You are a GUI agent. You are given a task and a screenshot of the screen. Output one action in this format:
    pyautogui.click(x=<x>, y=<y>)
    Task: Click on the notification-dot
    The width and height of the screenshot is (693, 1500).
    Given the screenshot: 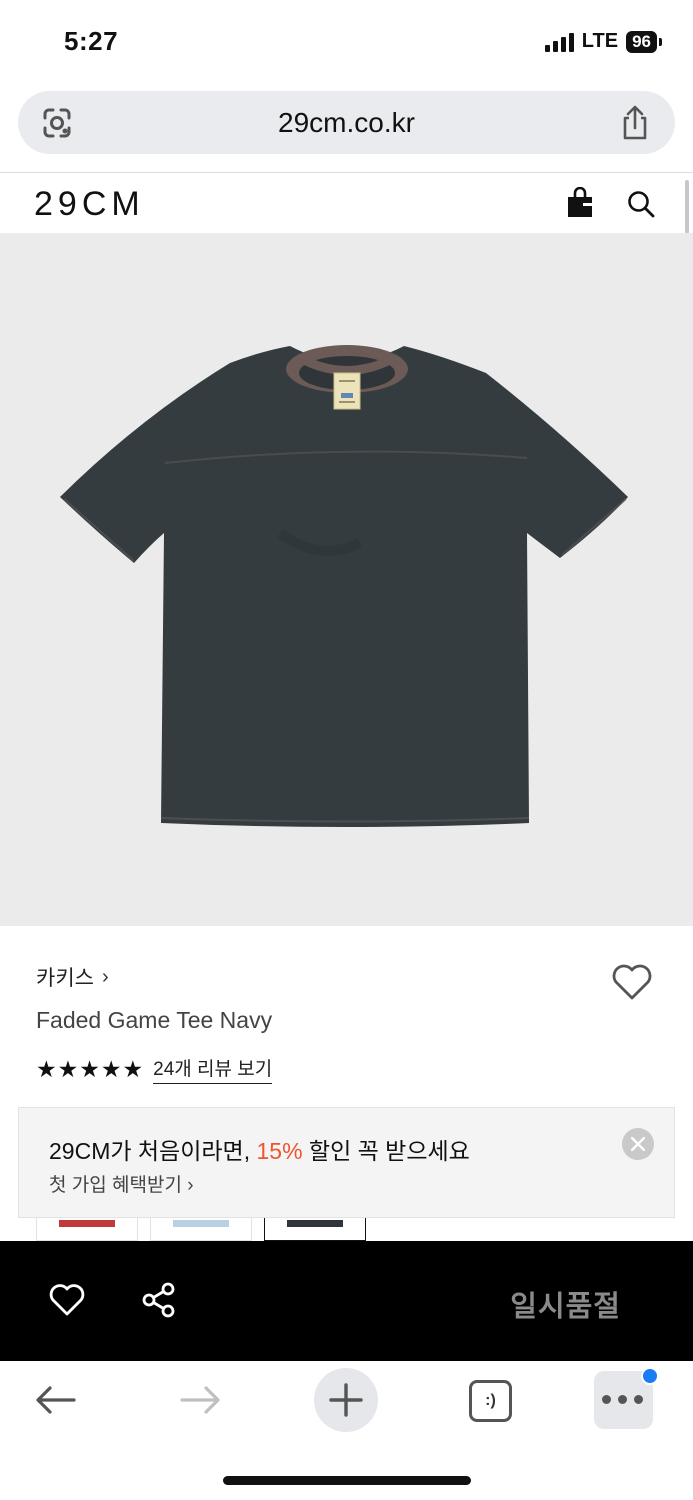 What is the action you would take?
    pyautogui.click(x=650, y=1376)
    